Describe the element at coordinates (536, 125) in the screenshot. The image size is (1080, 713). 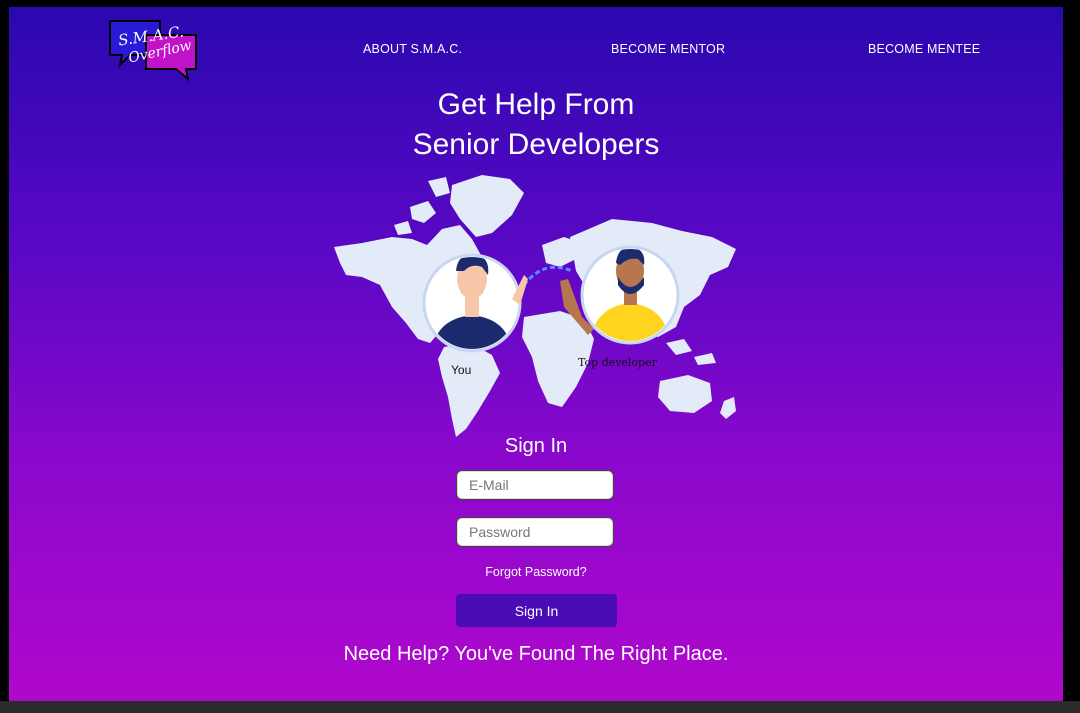
I see `page-title: Get Help From Senior Developers` at that location.